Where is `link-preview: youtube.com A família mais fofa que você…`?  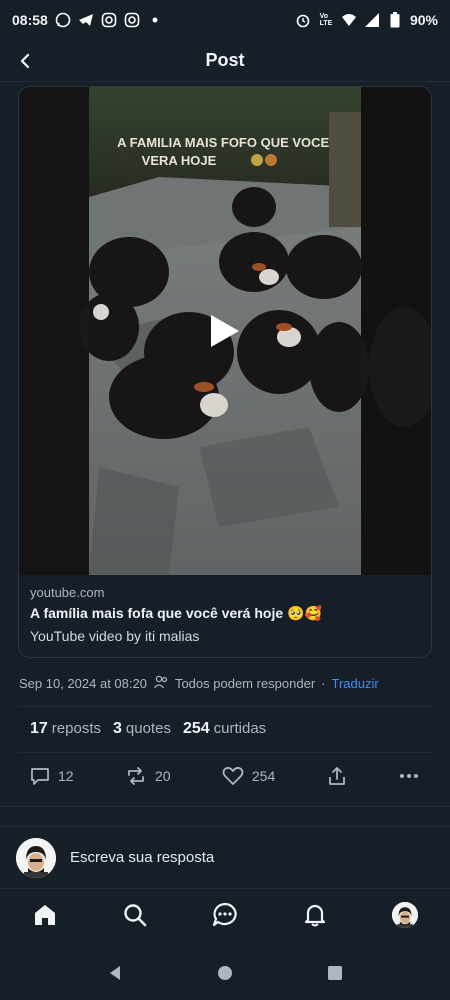 link-preview: youtube.com A família mais fofa que você… is located at coordinates (225, 614).